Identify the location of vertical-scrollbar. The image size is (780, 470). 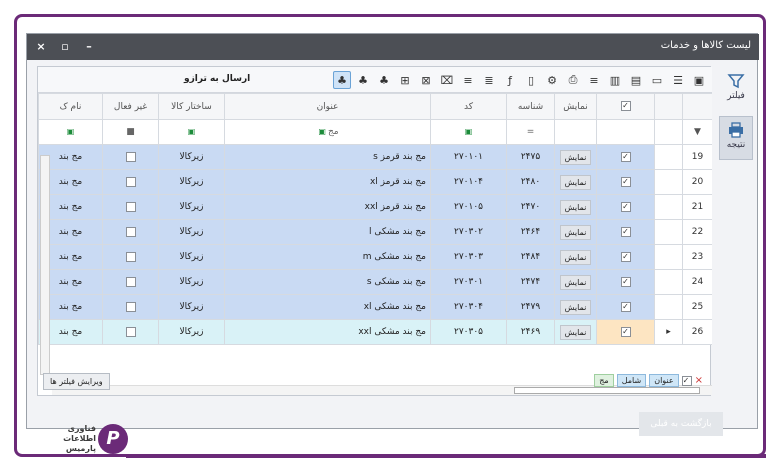
(45, 265).